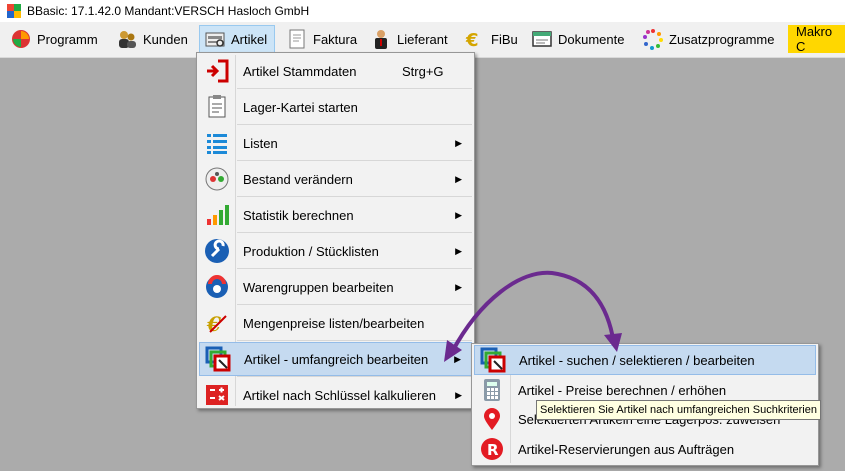  Describe the element at coordinates (542, 39) in the screenshot. I see `dokumente-icon` at that location.